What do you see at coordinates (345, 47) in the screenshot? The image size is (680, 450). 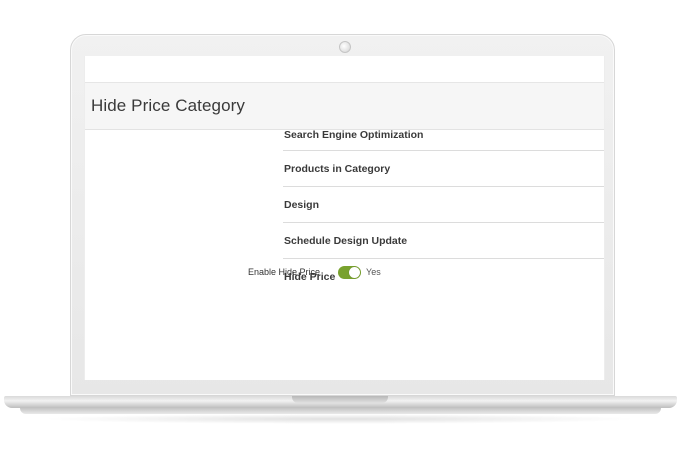 I see `camera-icon` at bounding box center [345, 47].